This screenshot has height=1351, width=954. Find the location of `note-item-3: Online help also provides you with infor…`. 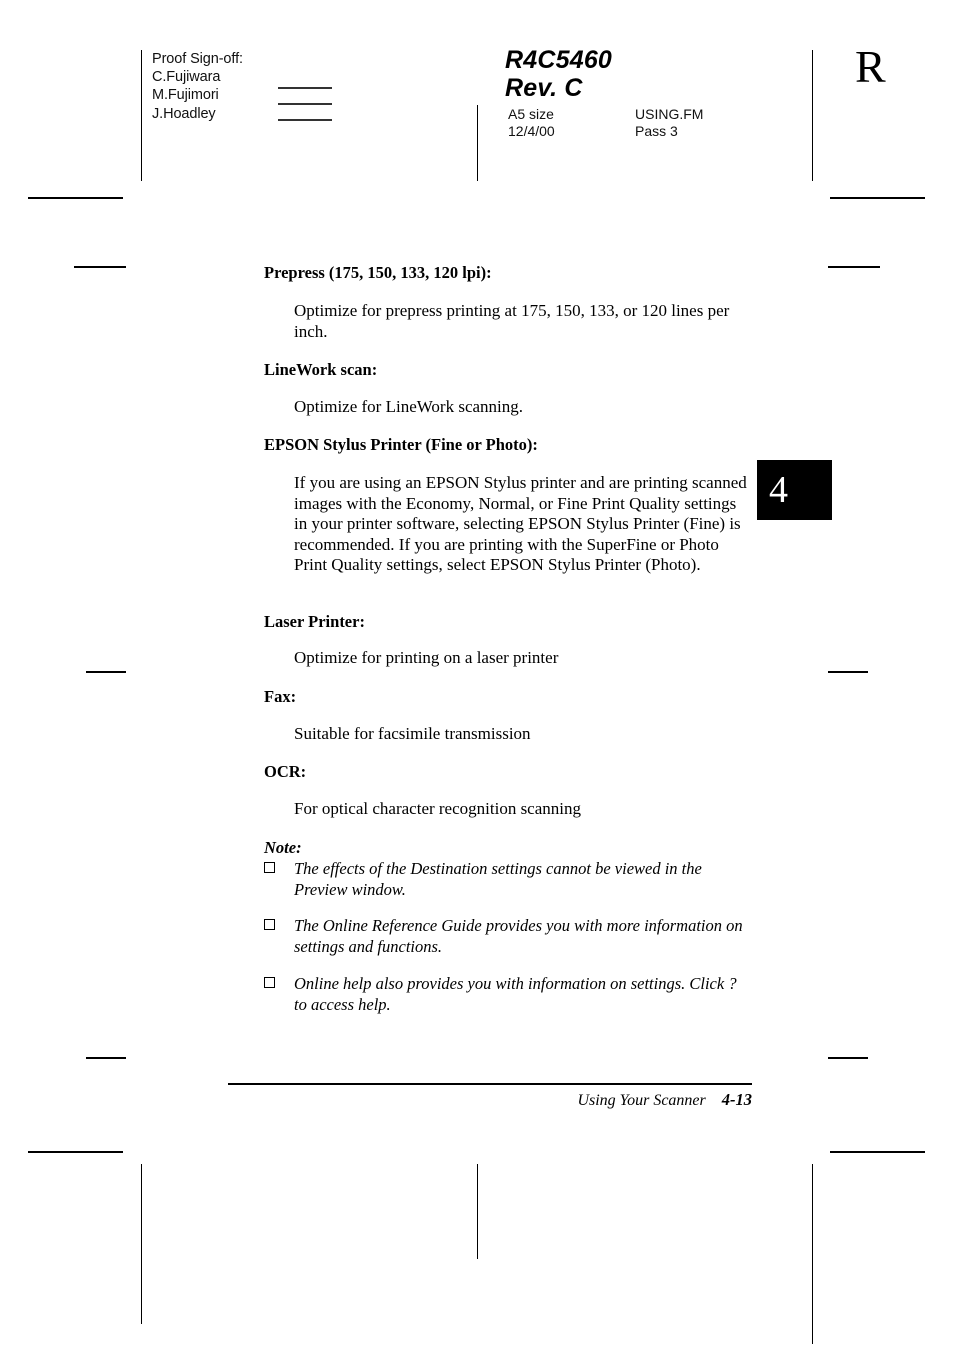

note-item-3: Online help also provides you with infor… is located at coordinates (504, 994).